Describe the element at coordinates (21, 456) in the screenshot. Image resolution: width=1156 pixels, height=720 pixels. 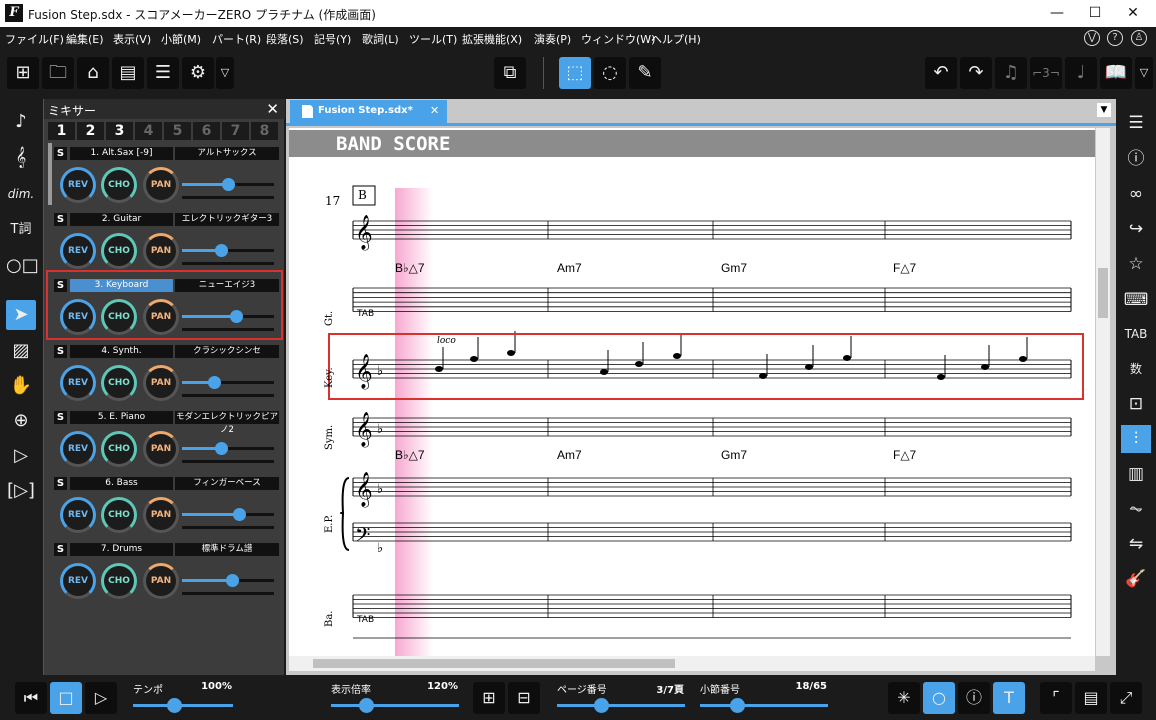
I see `play-from-icon: ▷` at that location.